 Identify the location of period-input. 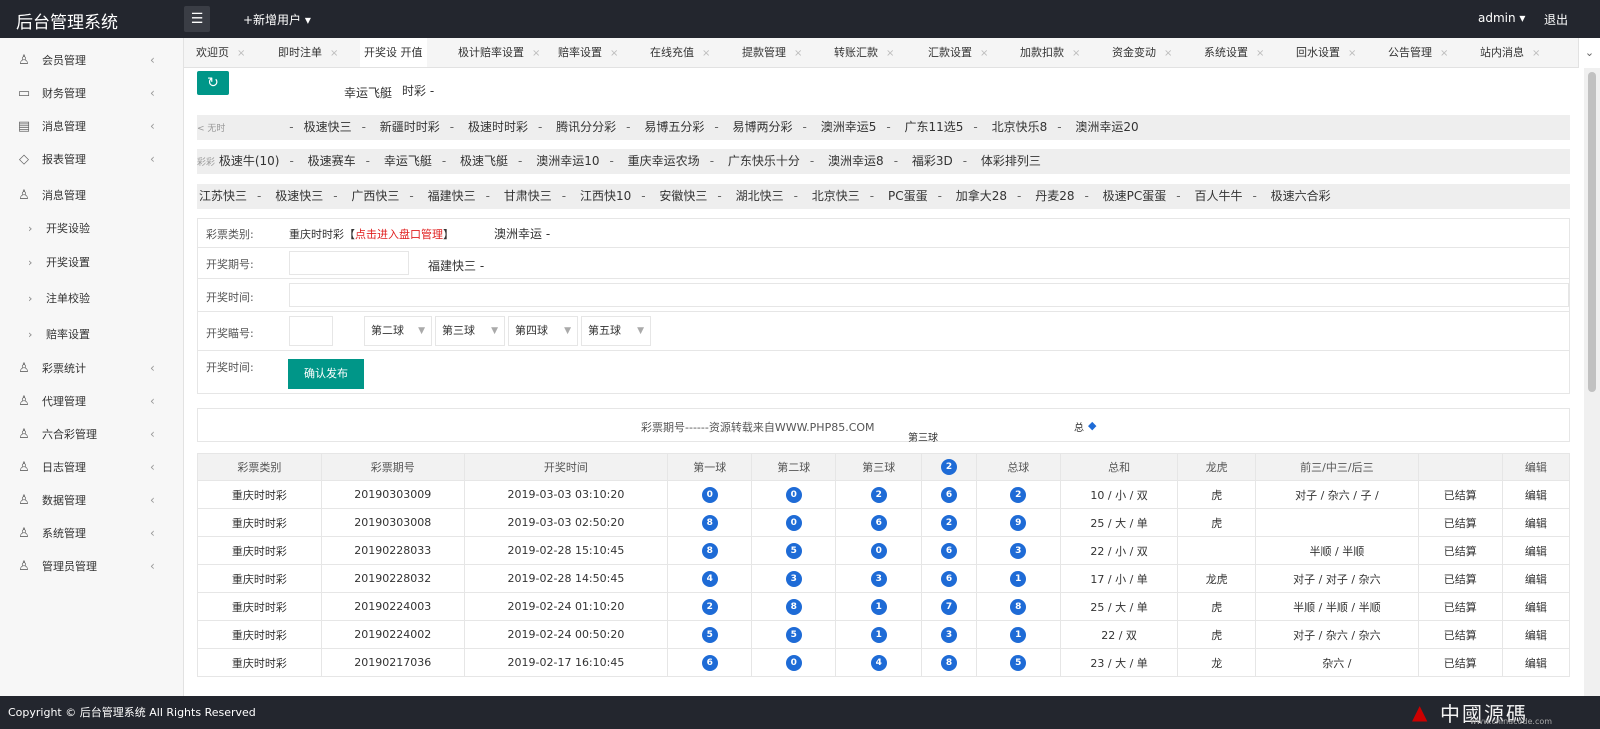
(349, 263).